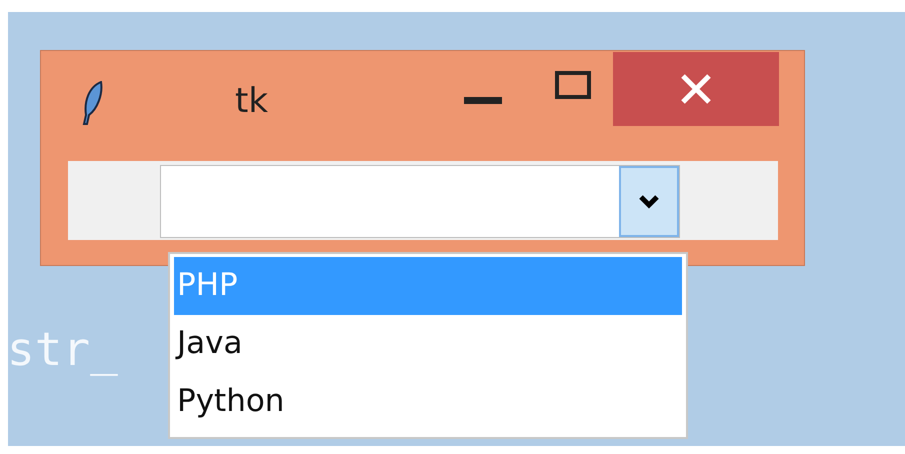 This screenshot has height=454, width=905. Describe the element at coordinates (483, 101) in the screenshot. I see `minimize-icon` at that location.